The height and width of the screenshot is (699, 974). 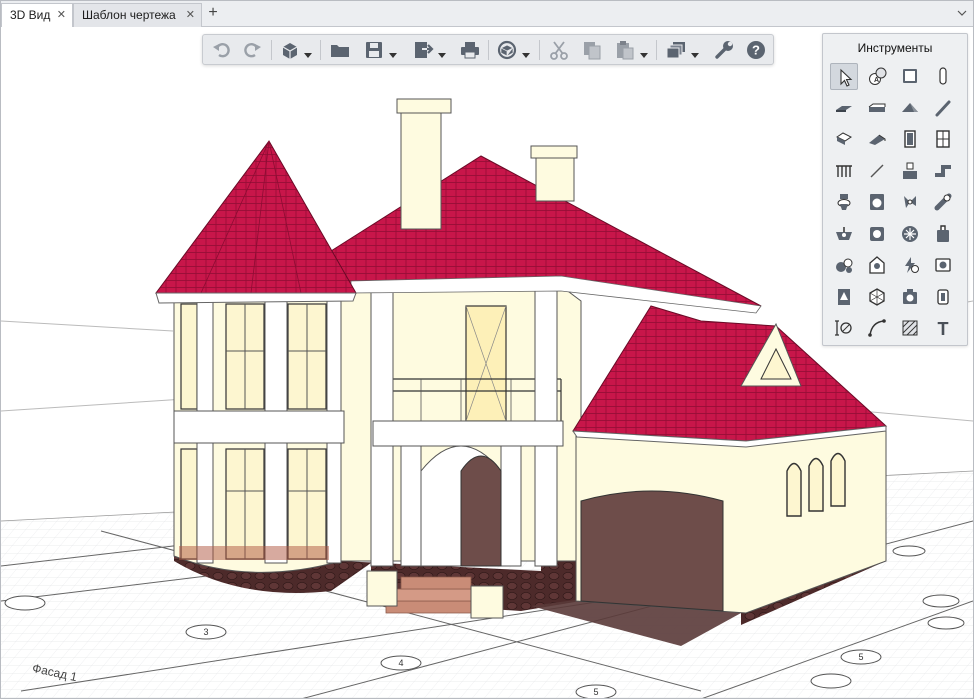 I want to click on tab-bar: 3D Вид ✕ Шаблон чертежа ✕ +, so click(x=487, y=14).